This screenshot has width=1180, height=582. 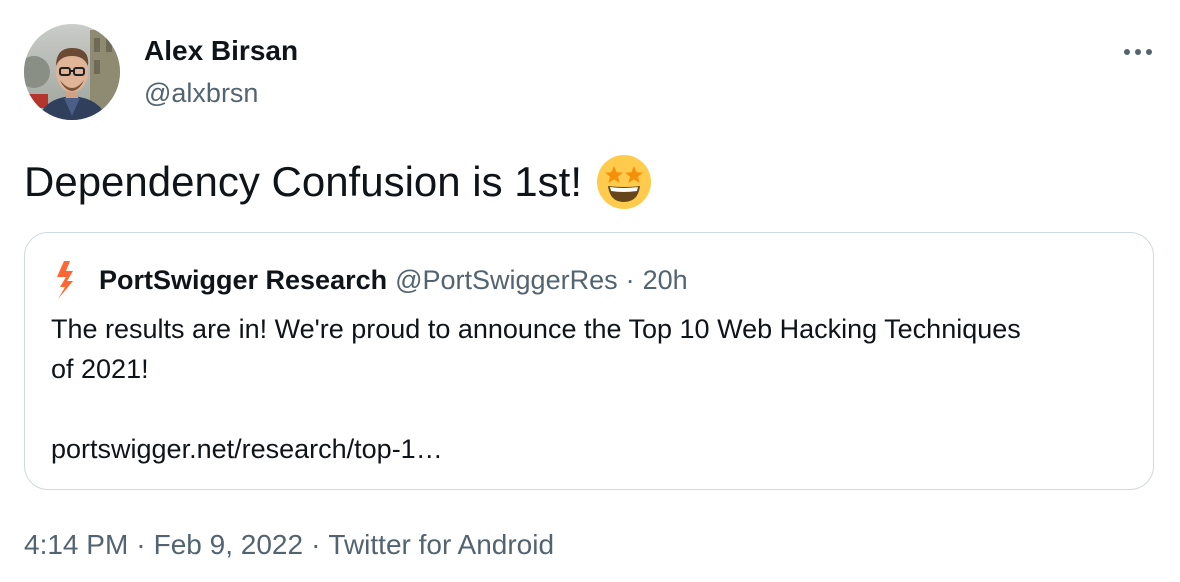 What do you see at coordinates (665, 280) in the screenshot?
I see `quoted-timestamp: 20h` at bounding box center [665, 280].